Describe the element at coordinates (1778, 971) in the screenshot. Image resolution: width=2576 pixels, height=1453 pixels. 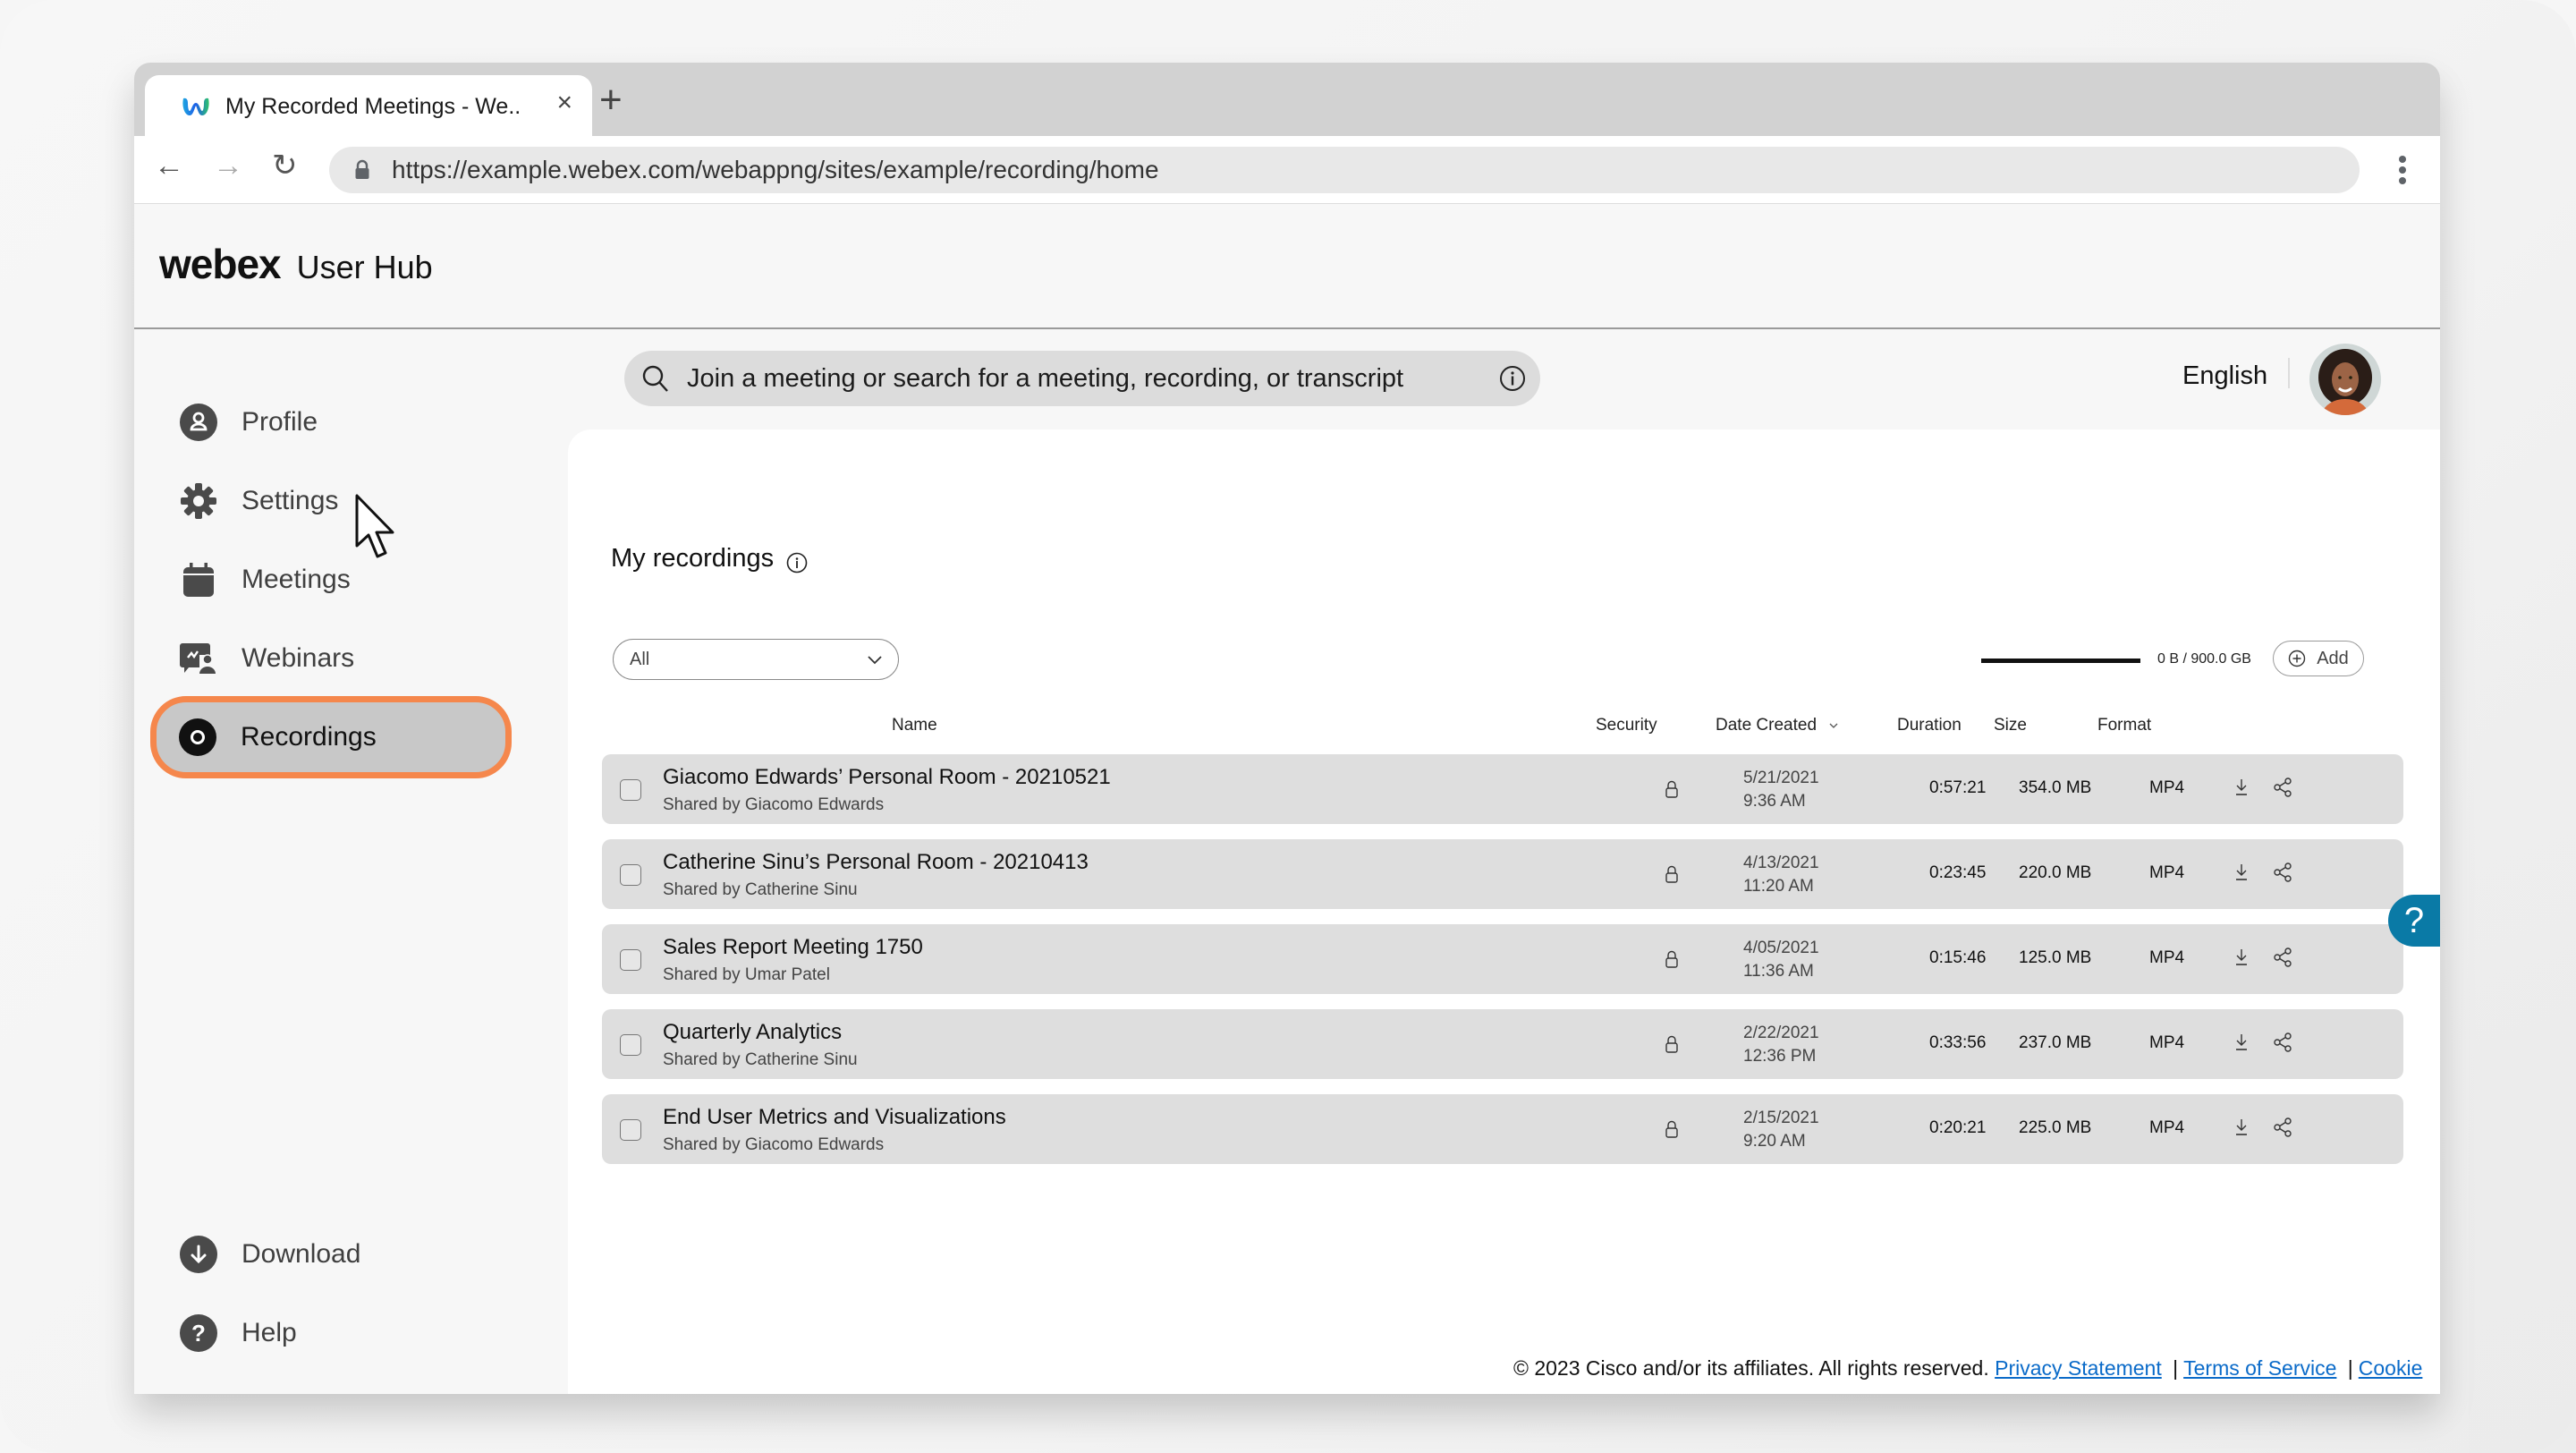
I see `recording-time: 11:36 AM` at that location.